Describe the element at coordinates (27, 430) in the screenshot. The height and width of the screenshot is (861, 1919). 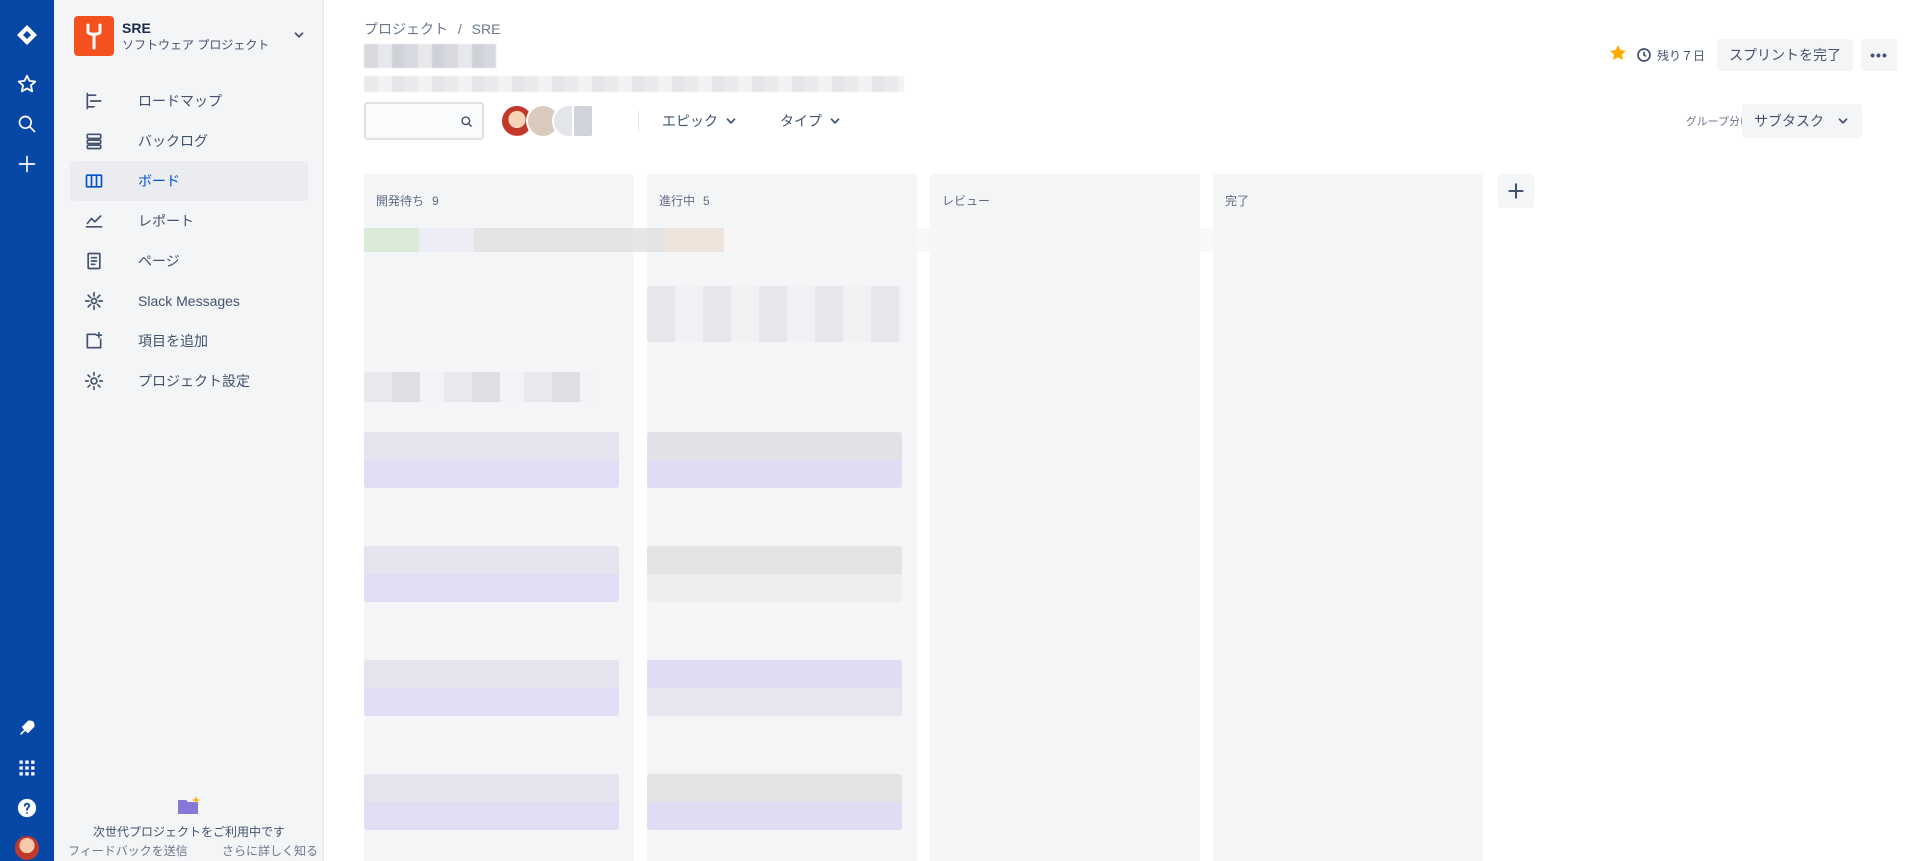
I see `global-nav` at that location.